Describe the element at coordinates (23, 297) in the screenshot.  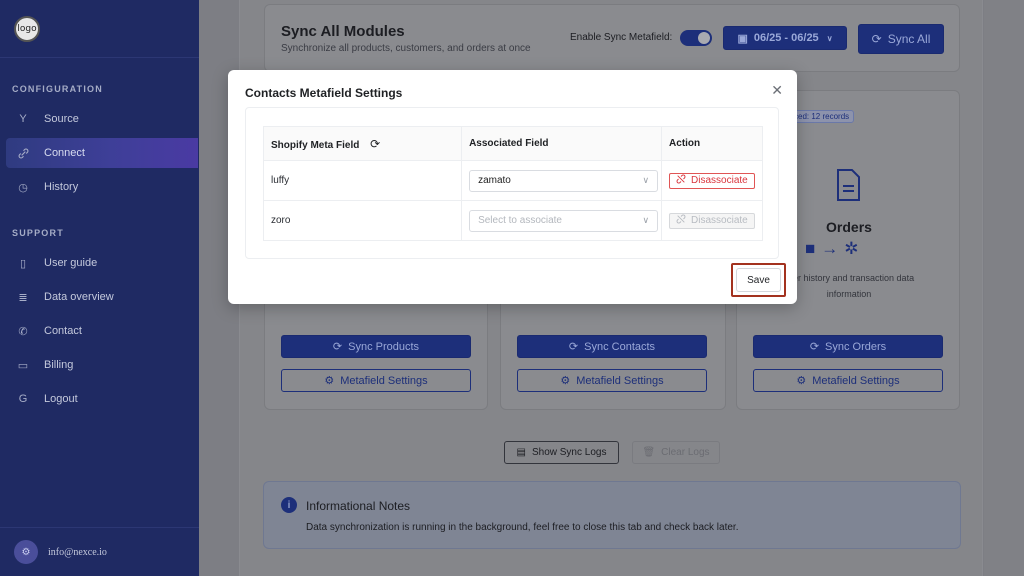
I see `list-icon: ≣` at that location.